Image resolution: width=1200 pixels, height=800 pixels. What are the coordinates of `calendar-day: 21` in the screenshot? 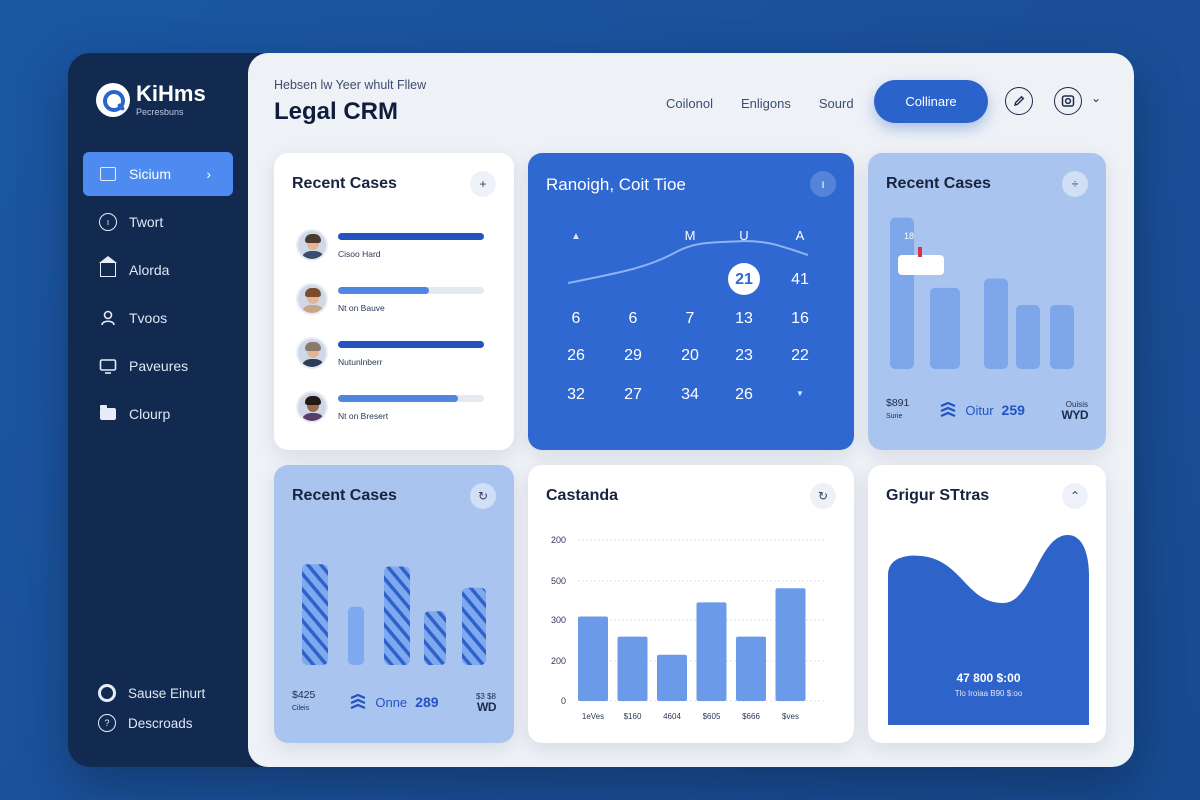 It's located at (744, 279).